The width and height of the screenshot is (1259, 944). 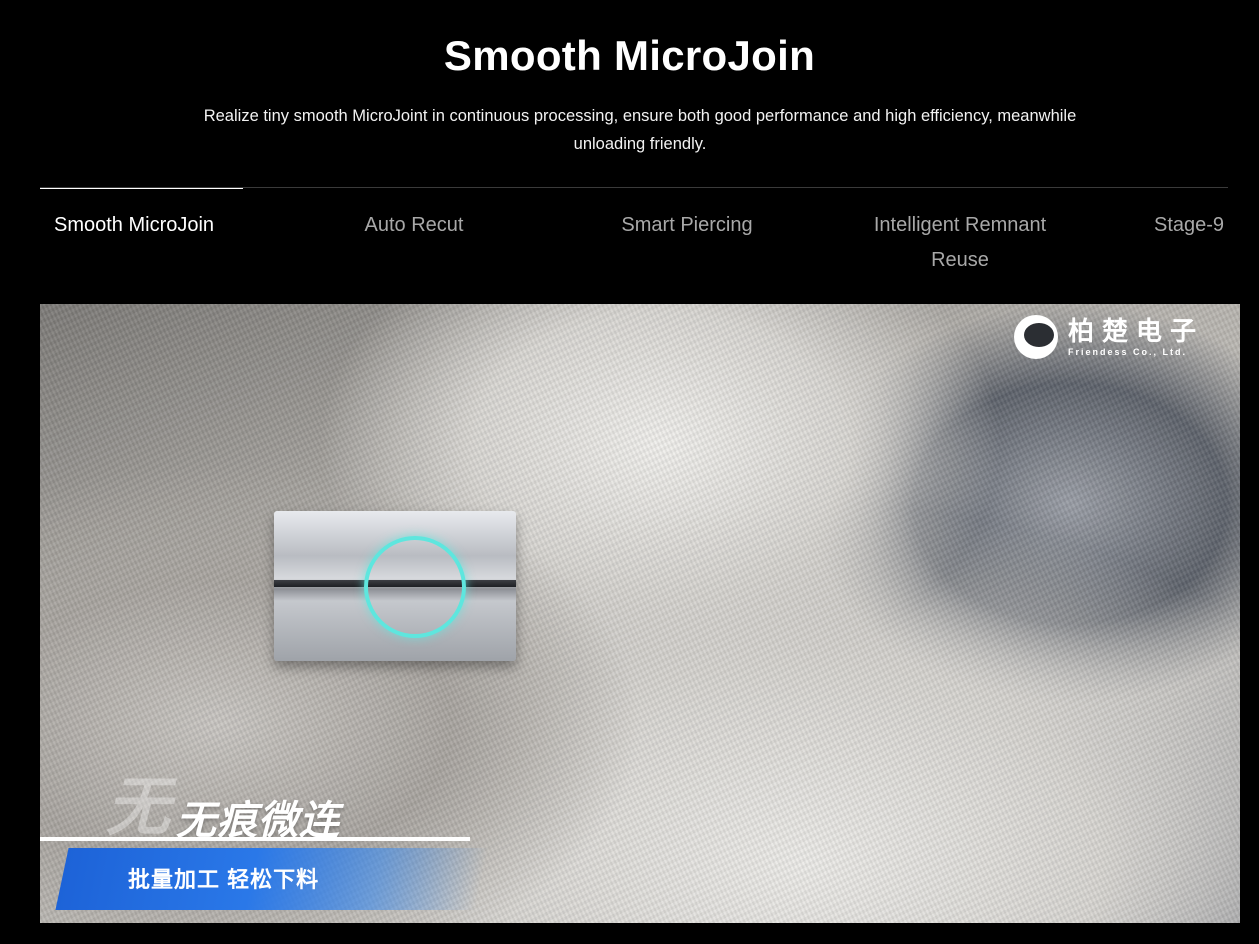 I want to click on logo-english-text: Friendess Co., Ltd., so click(x=1127, y=352).